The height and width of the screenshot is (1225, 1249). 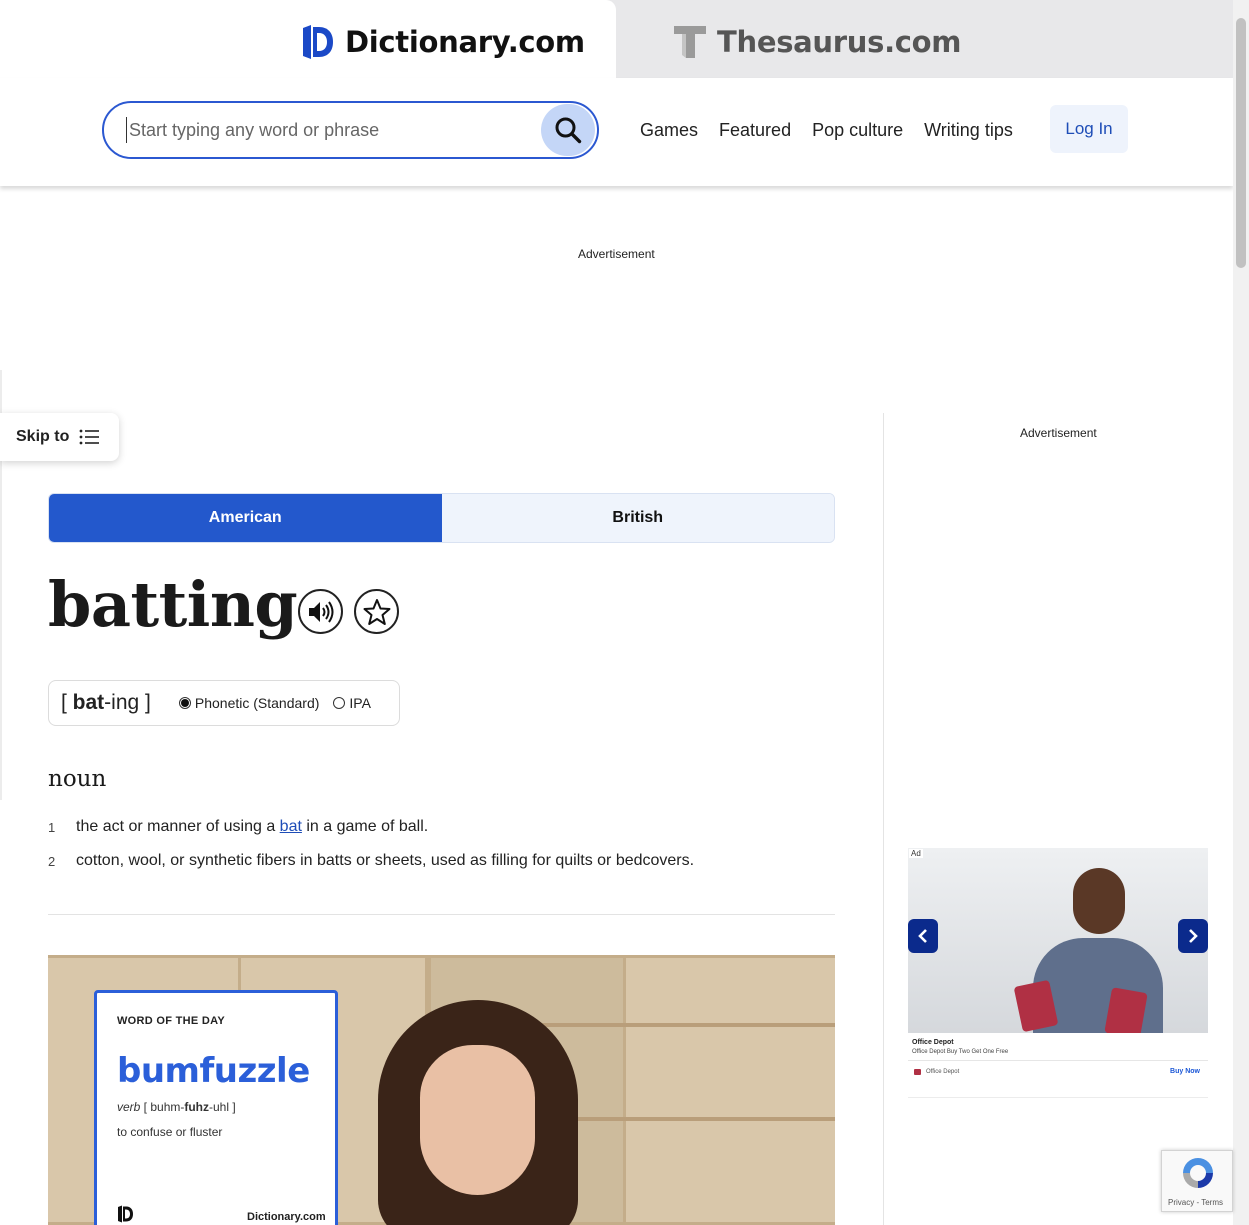 What do you see at coordinates (1212, 1202) in the screenshot?
I see `recaptcha-terms-link: Terms` at bounding box center [1212, 1202].